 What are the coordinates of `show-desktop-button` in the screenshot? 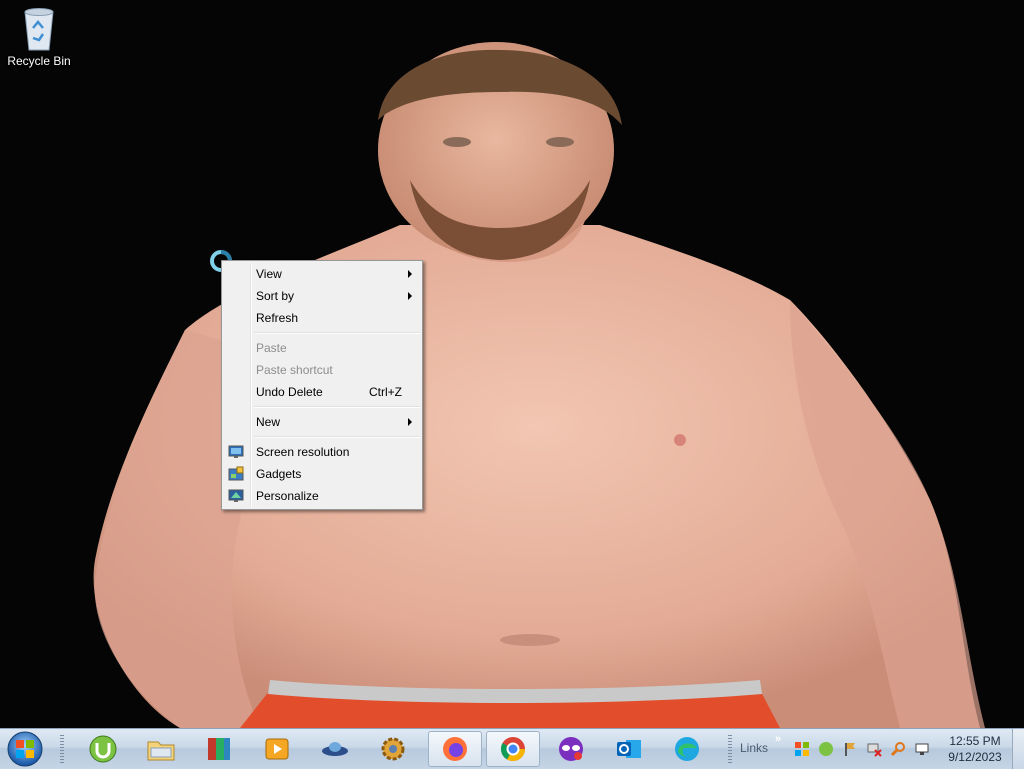 It's located at (1018, 749).